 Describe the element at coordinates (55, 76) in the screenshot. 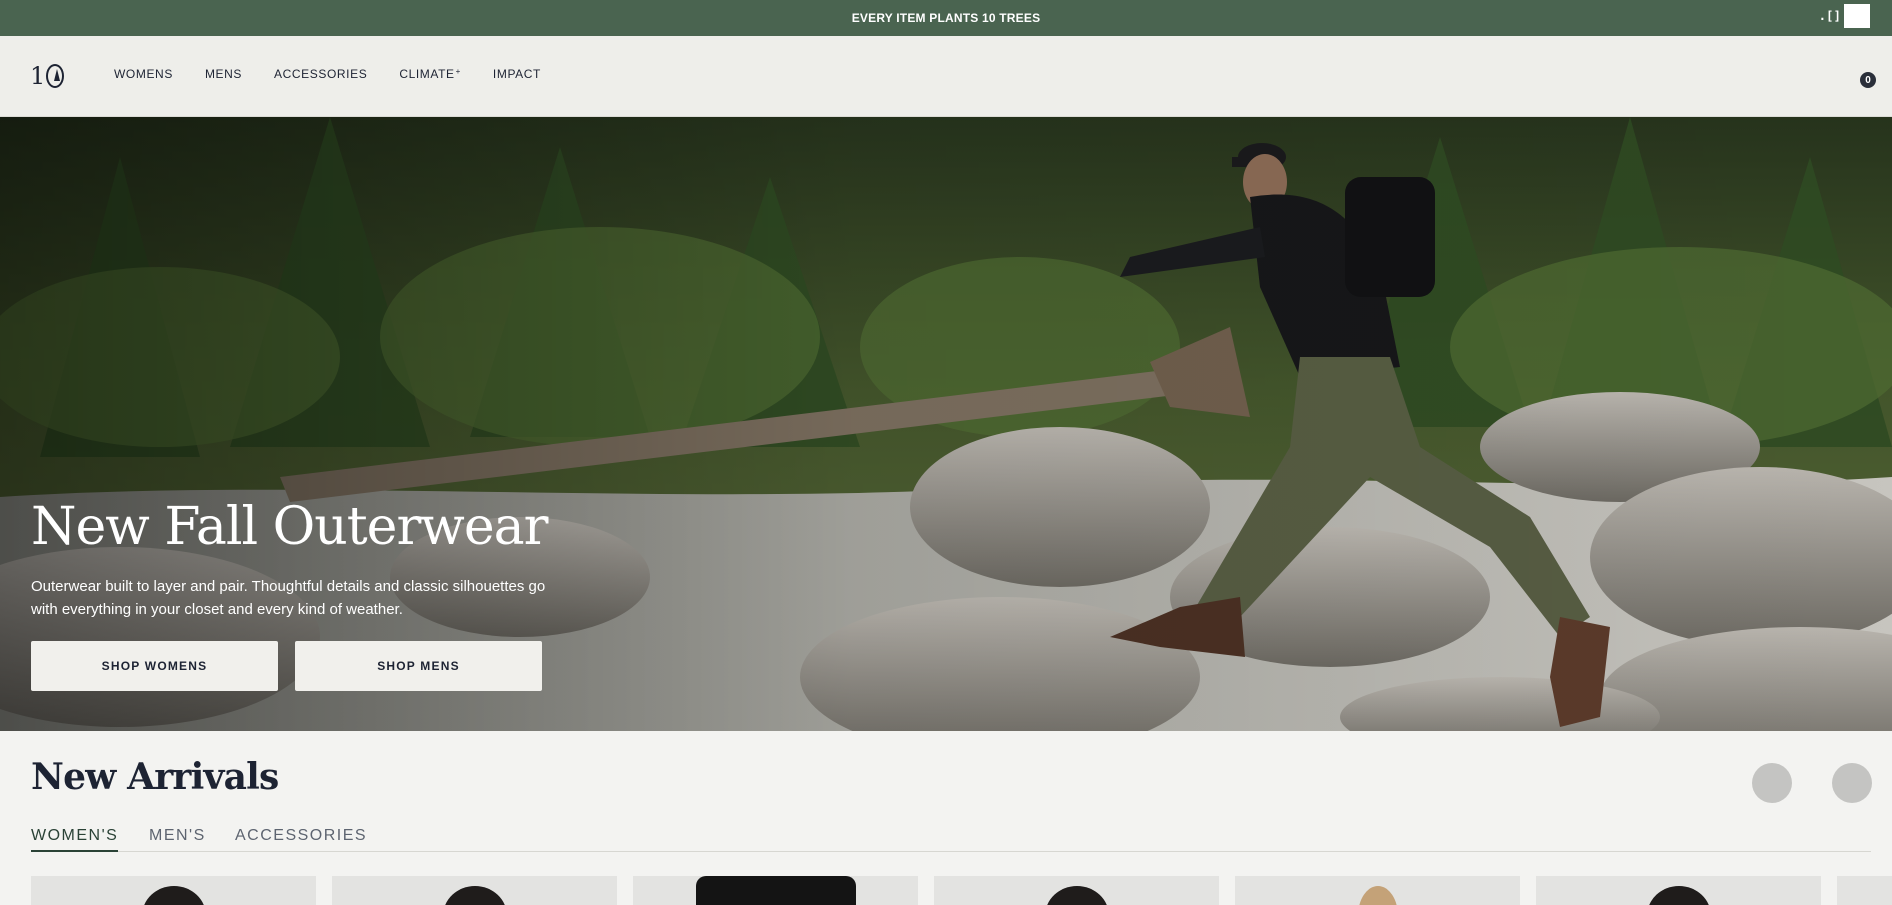

I see `logo-tree-icon` at that location.